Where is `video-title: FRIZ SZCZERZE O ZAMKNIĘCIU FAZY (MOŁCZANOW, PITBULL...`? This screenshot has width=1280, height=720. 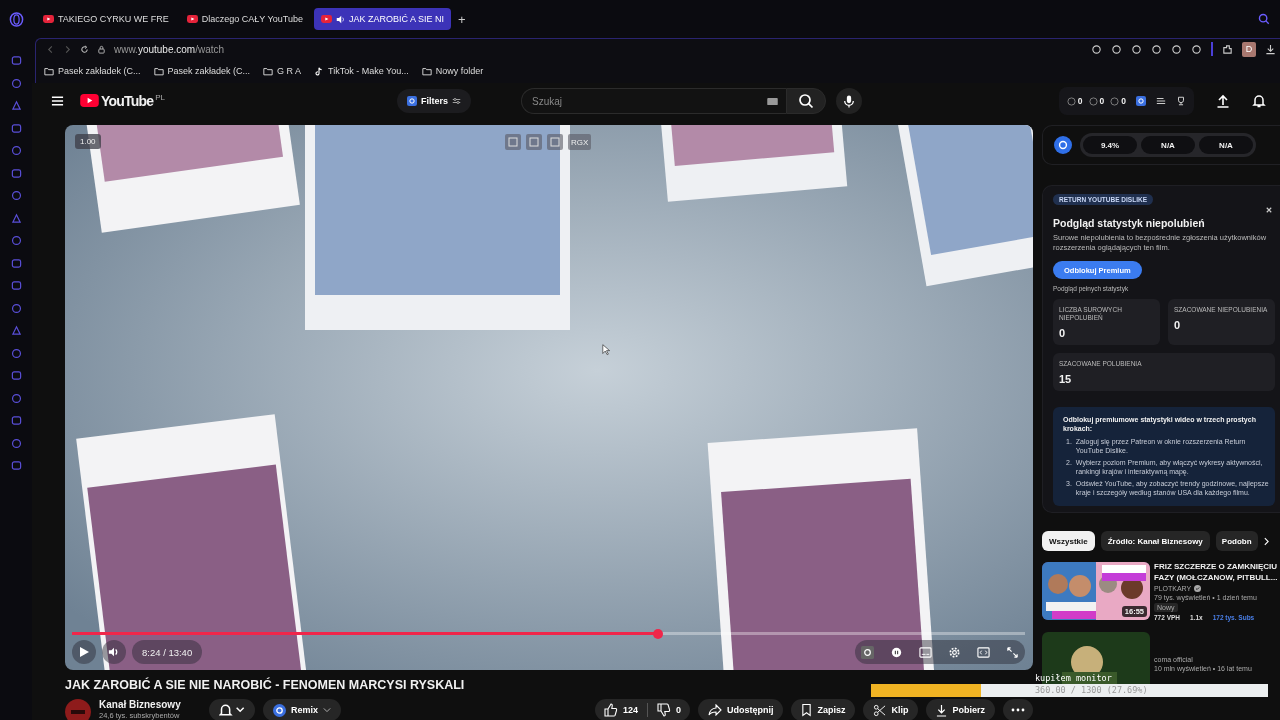
video-title: FRIZ SZCZERZE O ZAMKNIĘCIU FAZY (MOŁCZANOW, PITBULL... is located at coordinates (1217, 573).